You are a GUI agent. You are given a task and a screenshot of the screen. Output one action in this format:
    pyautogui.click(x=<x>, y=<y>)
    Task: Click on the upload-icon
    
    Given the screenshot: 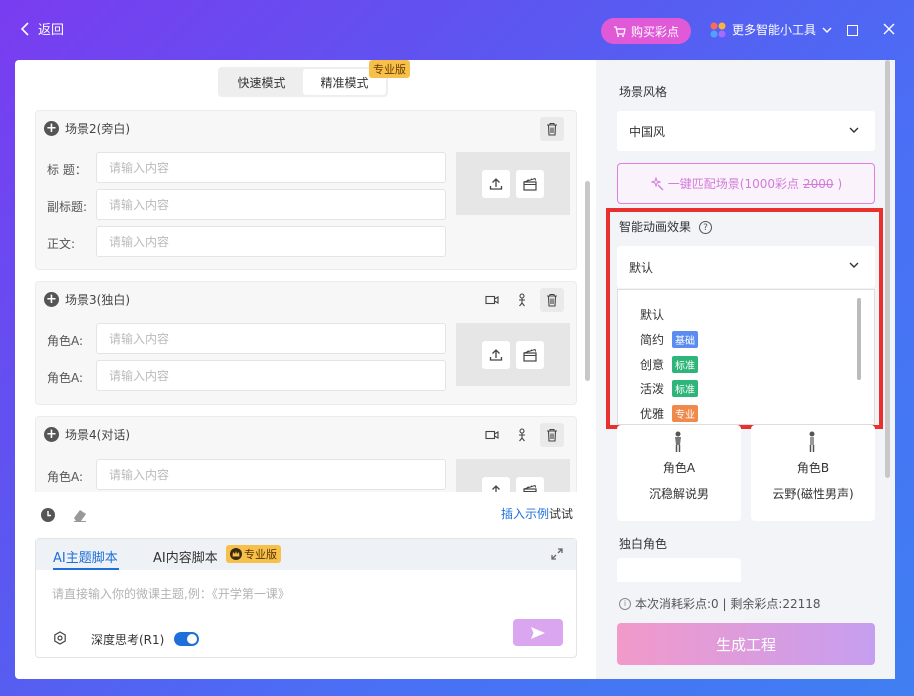 What is the action you would take?
    pyautogui.click(x=496, y=183)
    